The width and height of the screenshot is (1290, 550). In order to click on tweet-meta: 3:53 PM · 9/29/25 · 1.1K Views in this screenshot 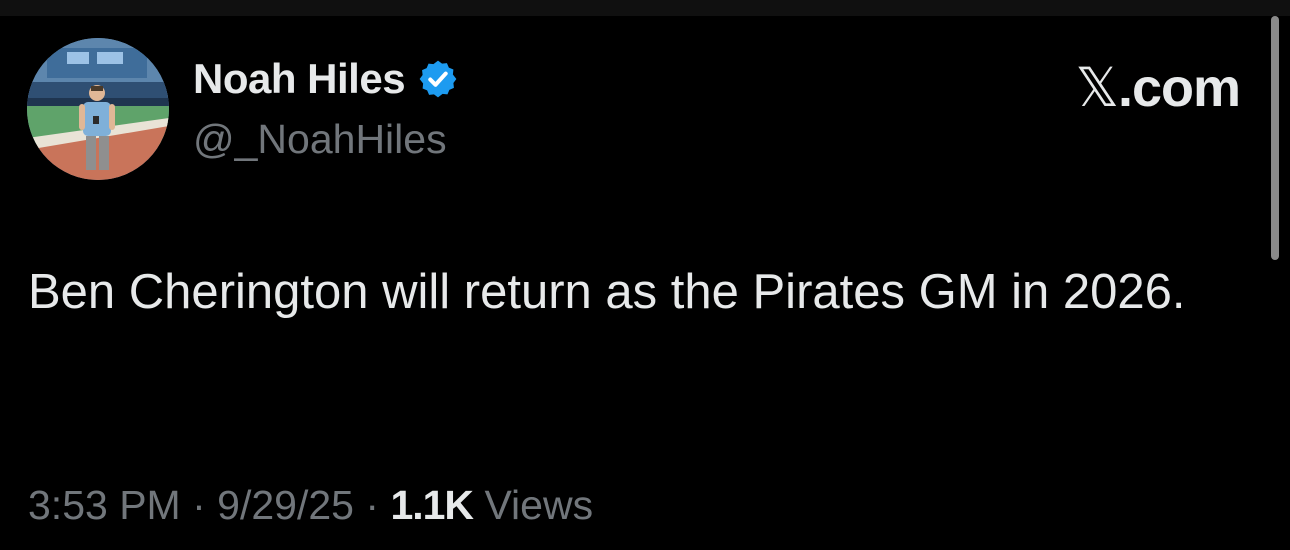, I will do `click(310, 505)`.